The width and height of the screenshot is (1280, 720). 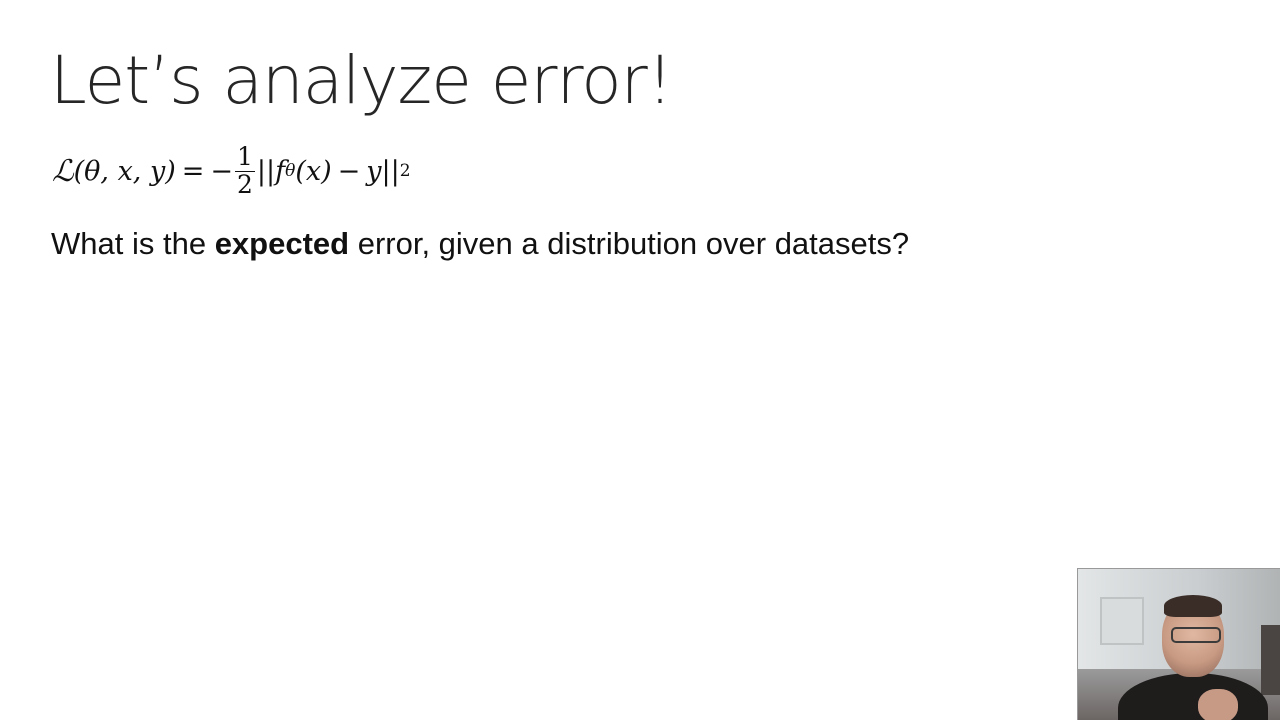 I want to click on formula-function-arg: (x), so click(x=313, y=171).